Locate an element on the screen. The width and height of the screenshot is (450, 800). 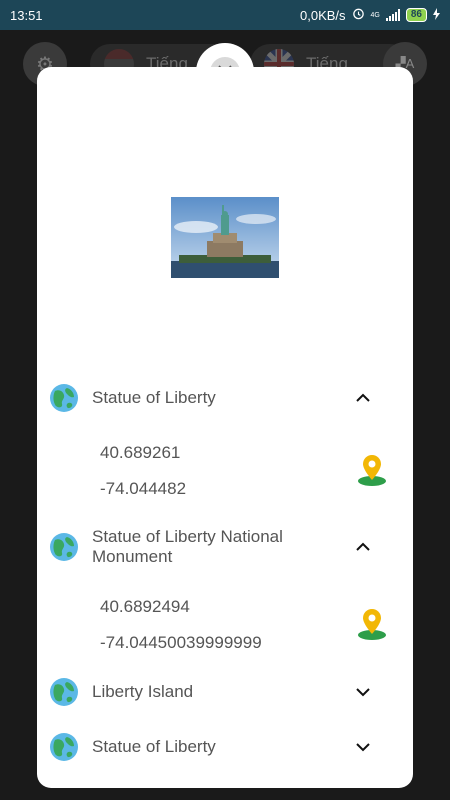
charging-icon is located at coordinates (436, 15).